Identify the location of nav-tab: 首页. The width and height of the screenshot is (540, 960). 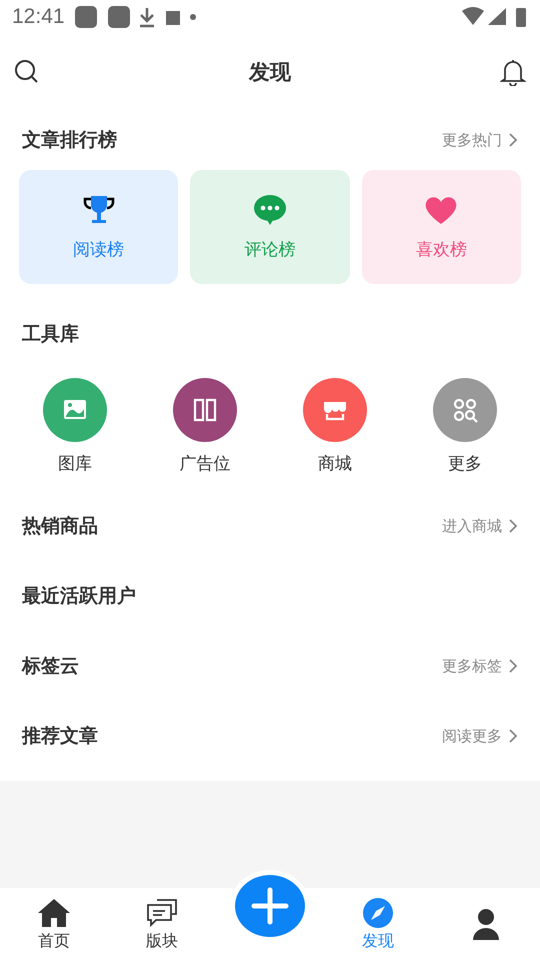
(54, 924).